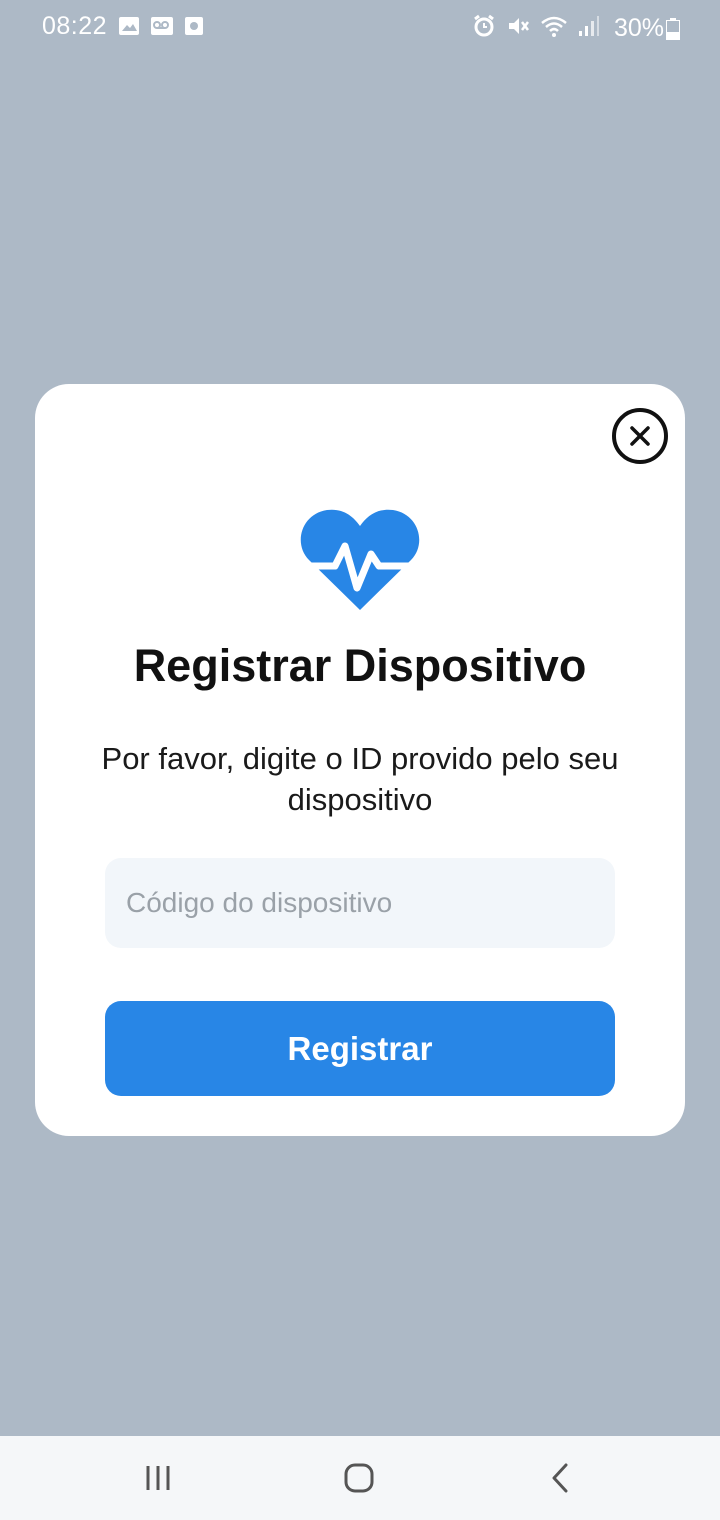 The width and height of the screenshot is (720, 1520). I want to click on recent-apps-button, so click(158, 1478).